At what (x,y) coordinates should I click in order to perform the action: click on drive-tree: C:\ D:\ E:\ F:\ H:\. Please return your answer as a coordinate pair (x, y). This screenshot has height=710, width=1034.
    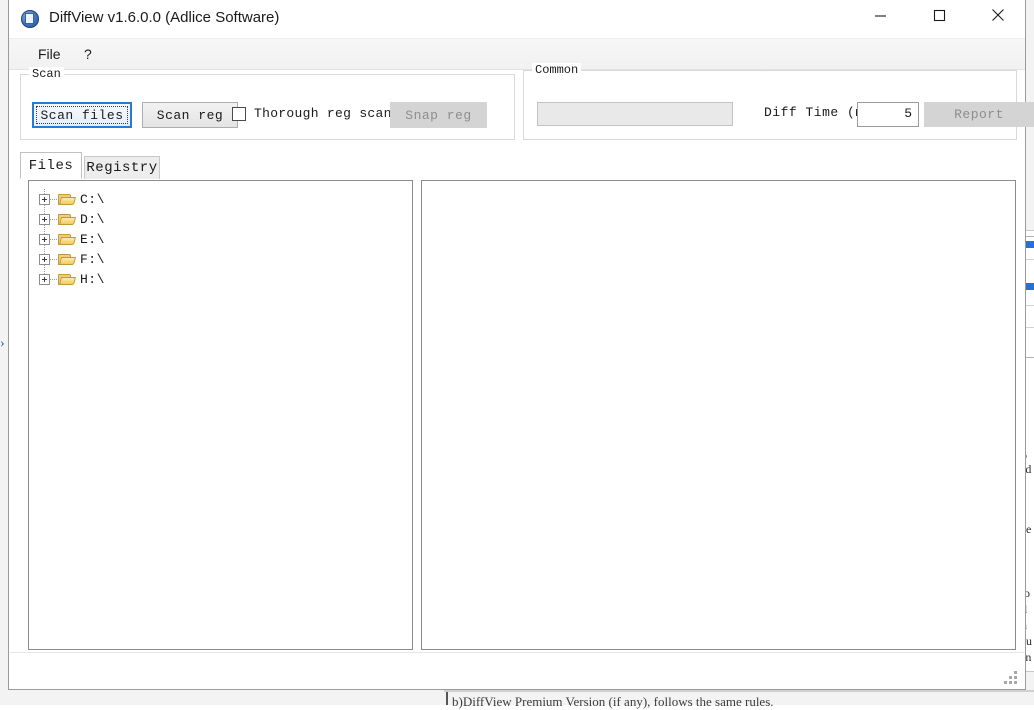
    Looking at the image, I should click on (71, 239).